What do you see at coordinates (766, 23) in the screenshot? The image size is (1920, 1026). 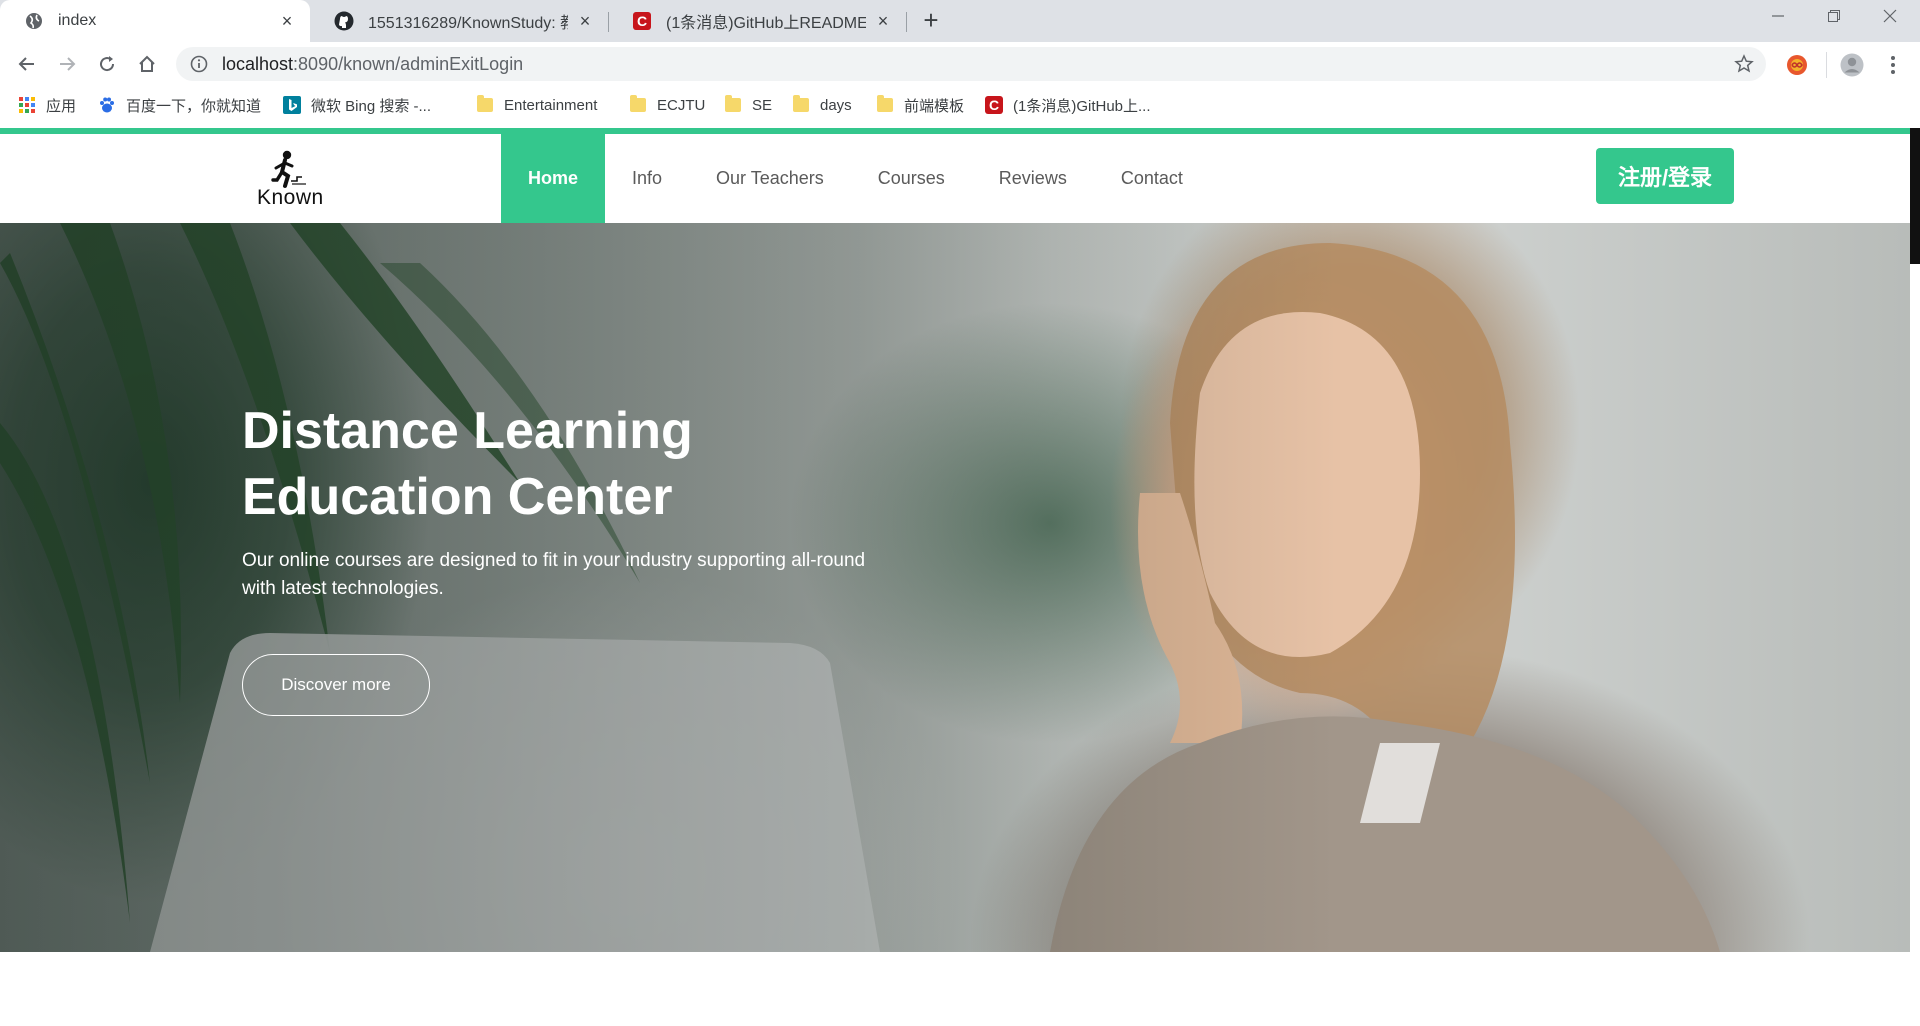 I see `tab-title: (1条消息)GitHub上README.md` at bounding box center [766, 23].